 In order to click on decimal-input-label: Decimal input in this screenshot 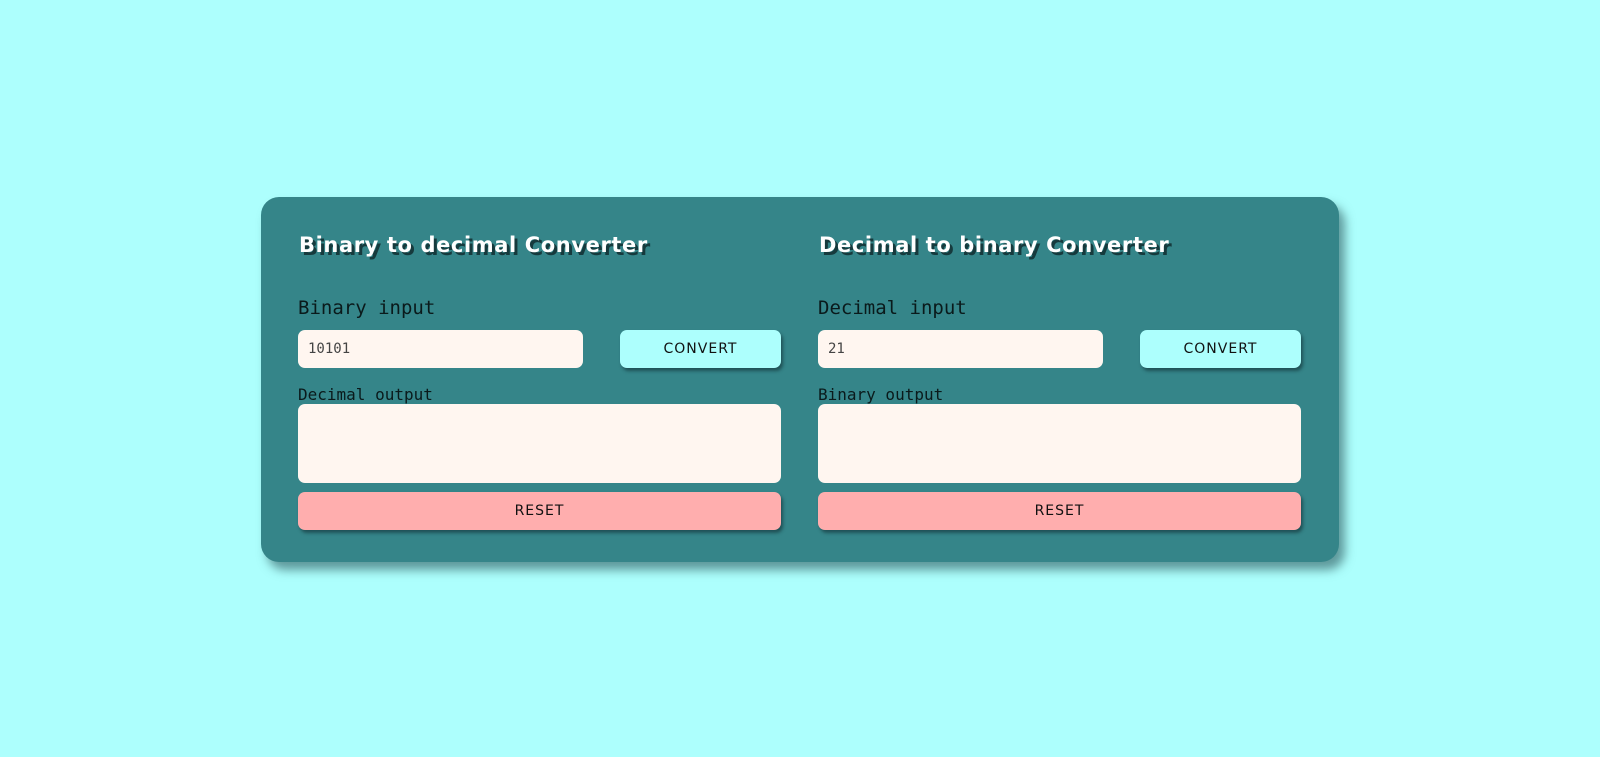, I will do `click(892, 308)`.